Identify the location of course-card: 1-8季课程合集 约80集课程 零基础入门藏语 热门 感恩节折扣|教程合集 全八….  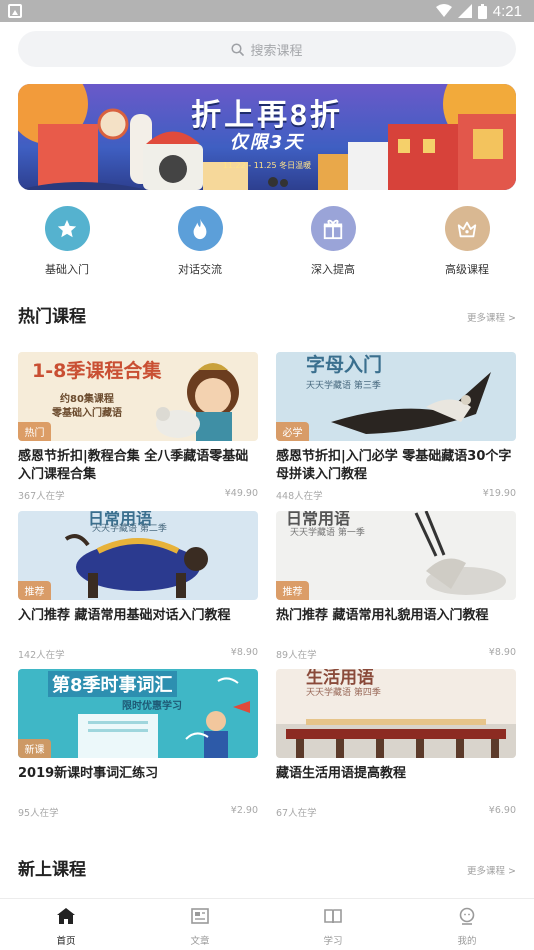
(138, 427).